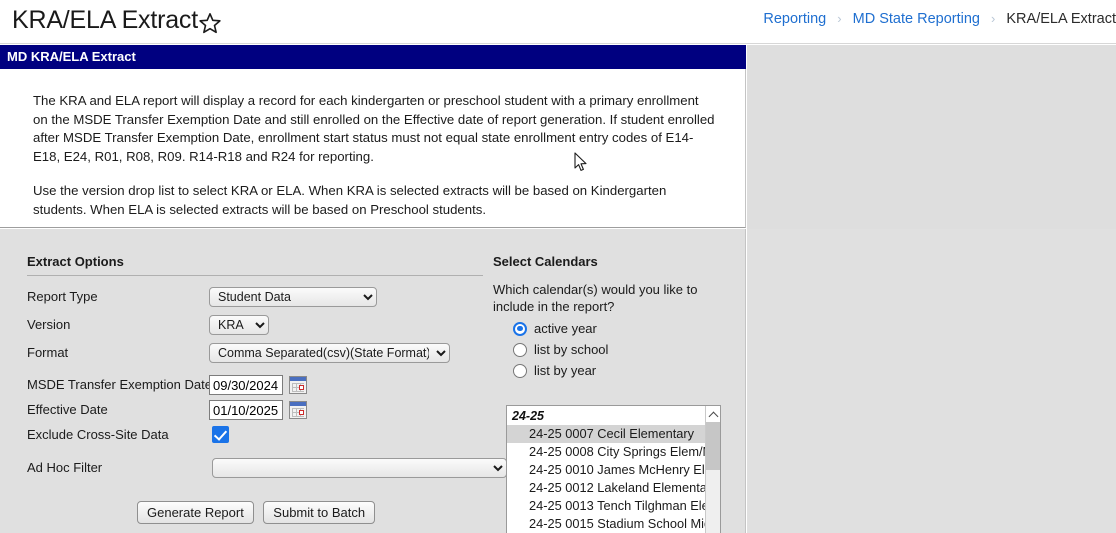 Image resolution: width=1116 pixels, height=533 pixels. Describe the element at coordinates (255, 512) in the screenshot. I see `action-buttons: Generate Report Submit to Batch` at that location.